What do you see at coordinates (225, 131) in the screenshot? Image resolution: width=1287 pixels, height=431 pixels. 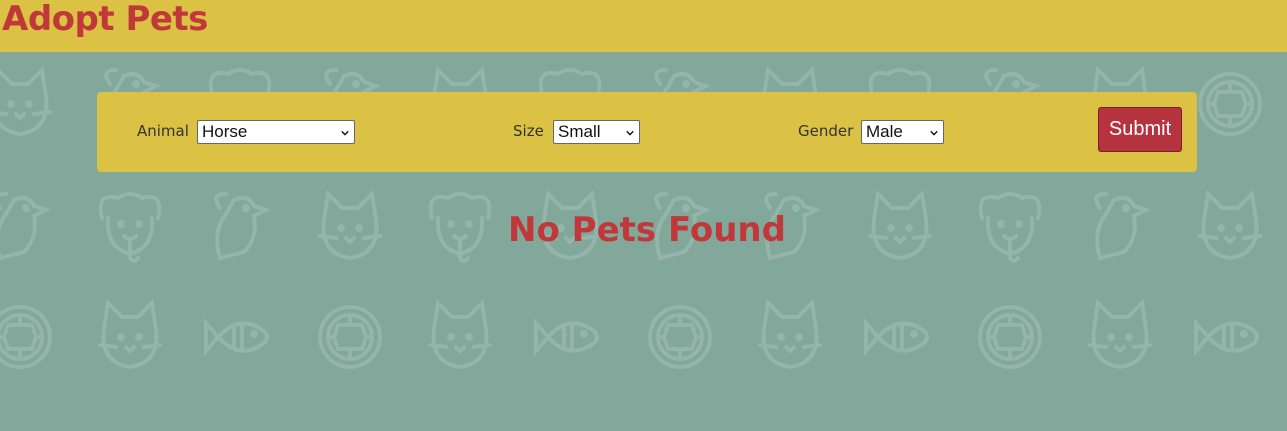 I see `animal-select-value: Horse` at bounding box center [225, 131].